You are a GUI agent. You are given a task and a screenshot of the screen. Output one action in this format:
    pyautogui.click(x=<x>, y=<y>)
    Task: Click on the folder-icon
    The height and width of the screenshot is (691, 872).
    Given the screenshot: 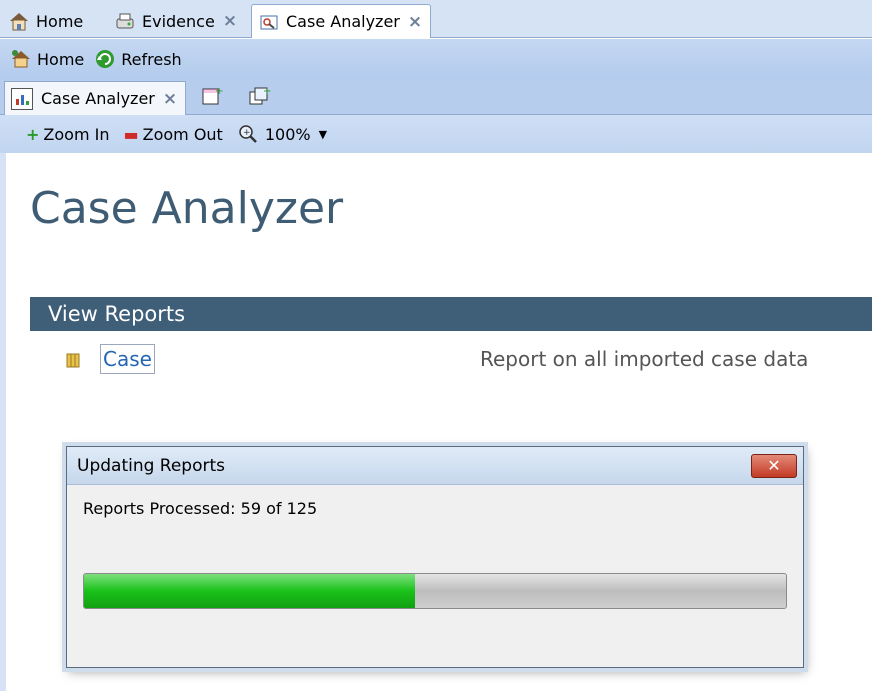 What is the action you would take?
    pyautogui.click(x=73, y=358)
    